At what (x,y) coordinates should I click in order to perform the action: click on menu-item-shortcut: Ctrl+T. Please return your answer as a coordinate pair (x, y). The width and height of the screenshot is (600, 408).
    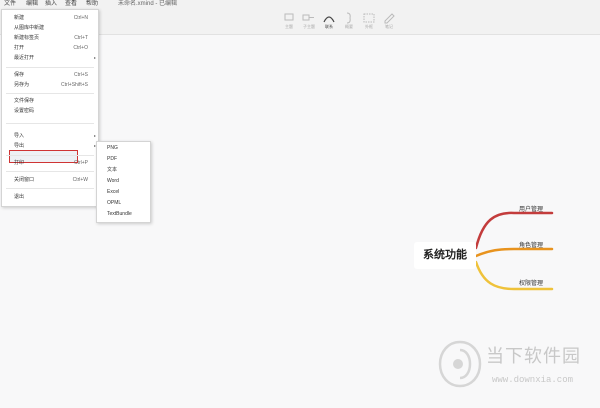
    Looking at the image, I should click on (81, 38).